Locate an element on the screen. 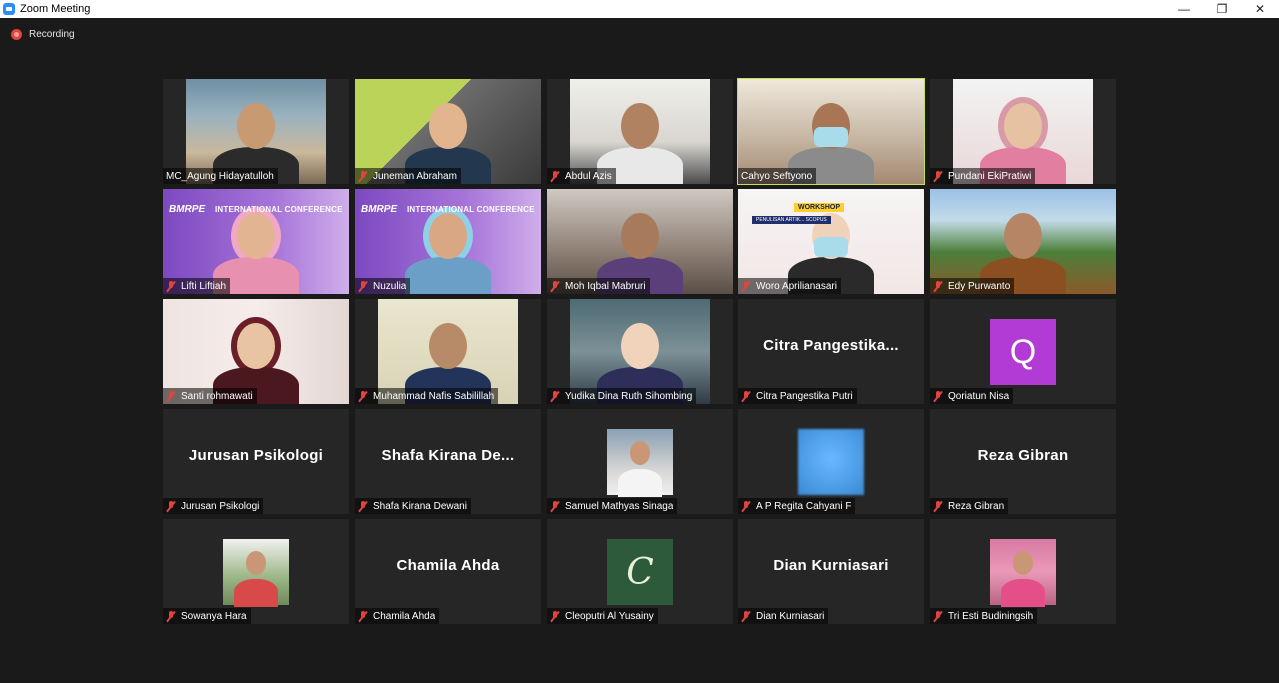 The height and width of the screenshot is (683, 1279). participant-nameplate: Sowanya Hara is located at coordinates (207, 616).